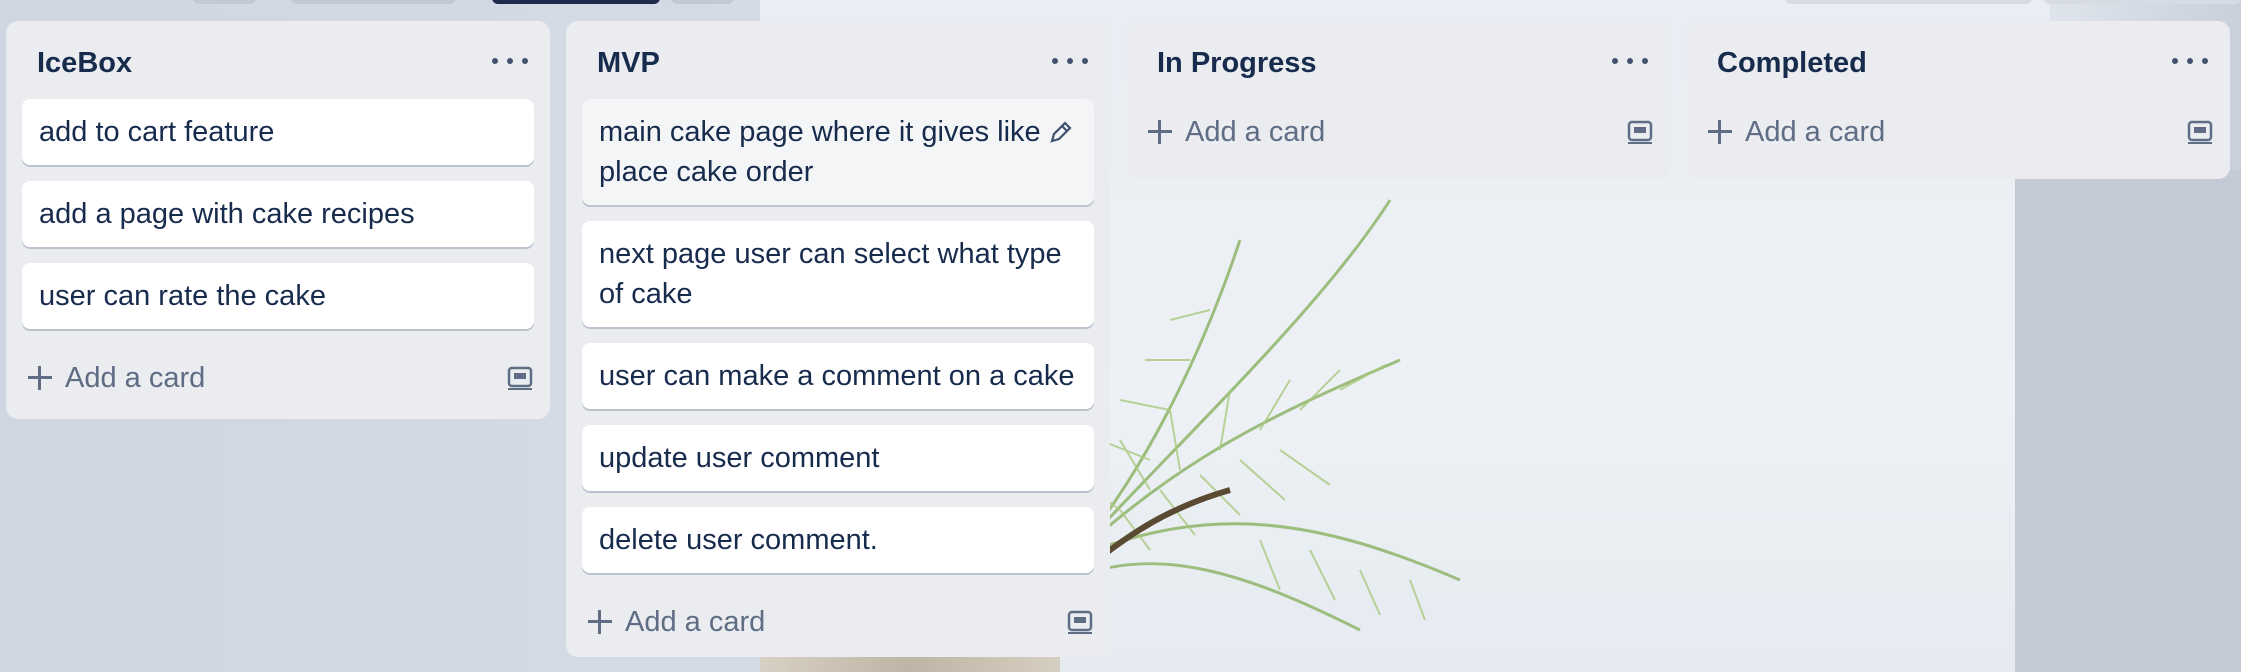 The width and height of the screenshot is (2241, 672). Describe the element at coordinates (1237, 63) in the screenshot. I see `list-title: In Progress` at that location.